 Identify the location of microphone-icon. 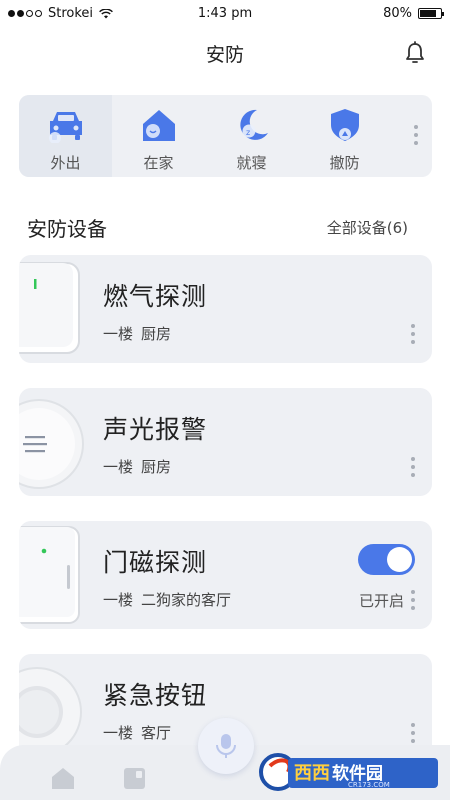
(226, 746).